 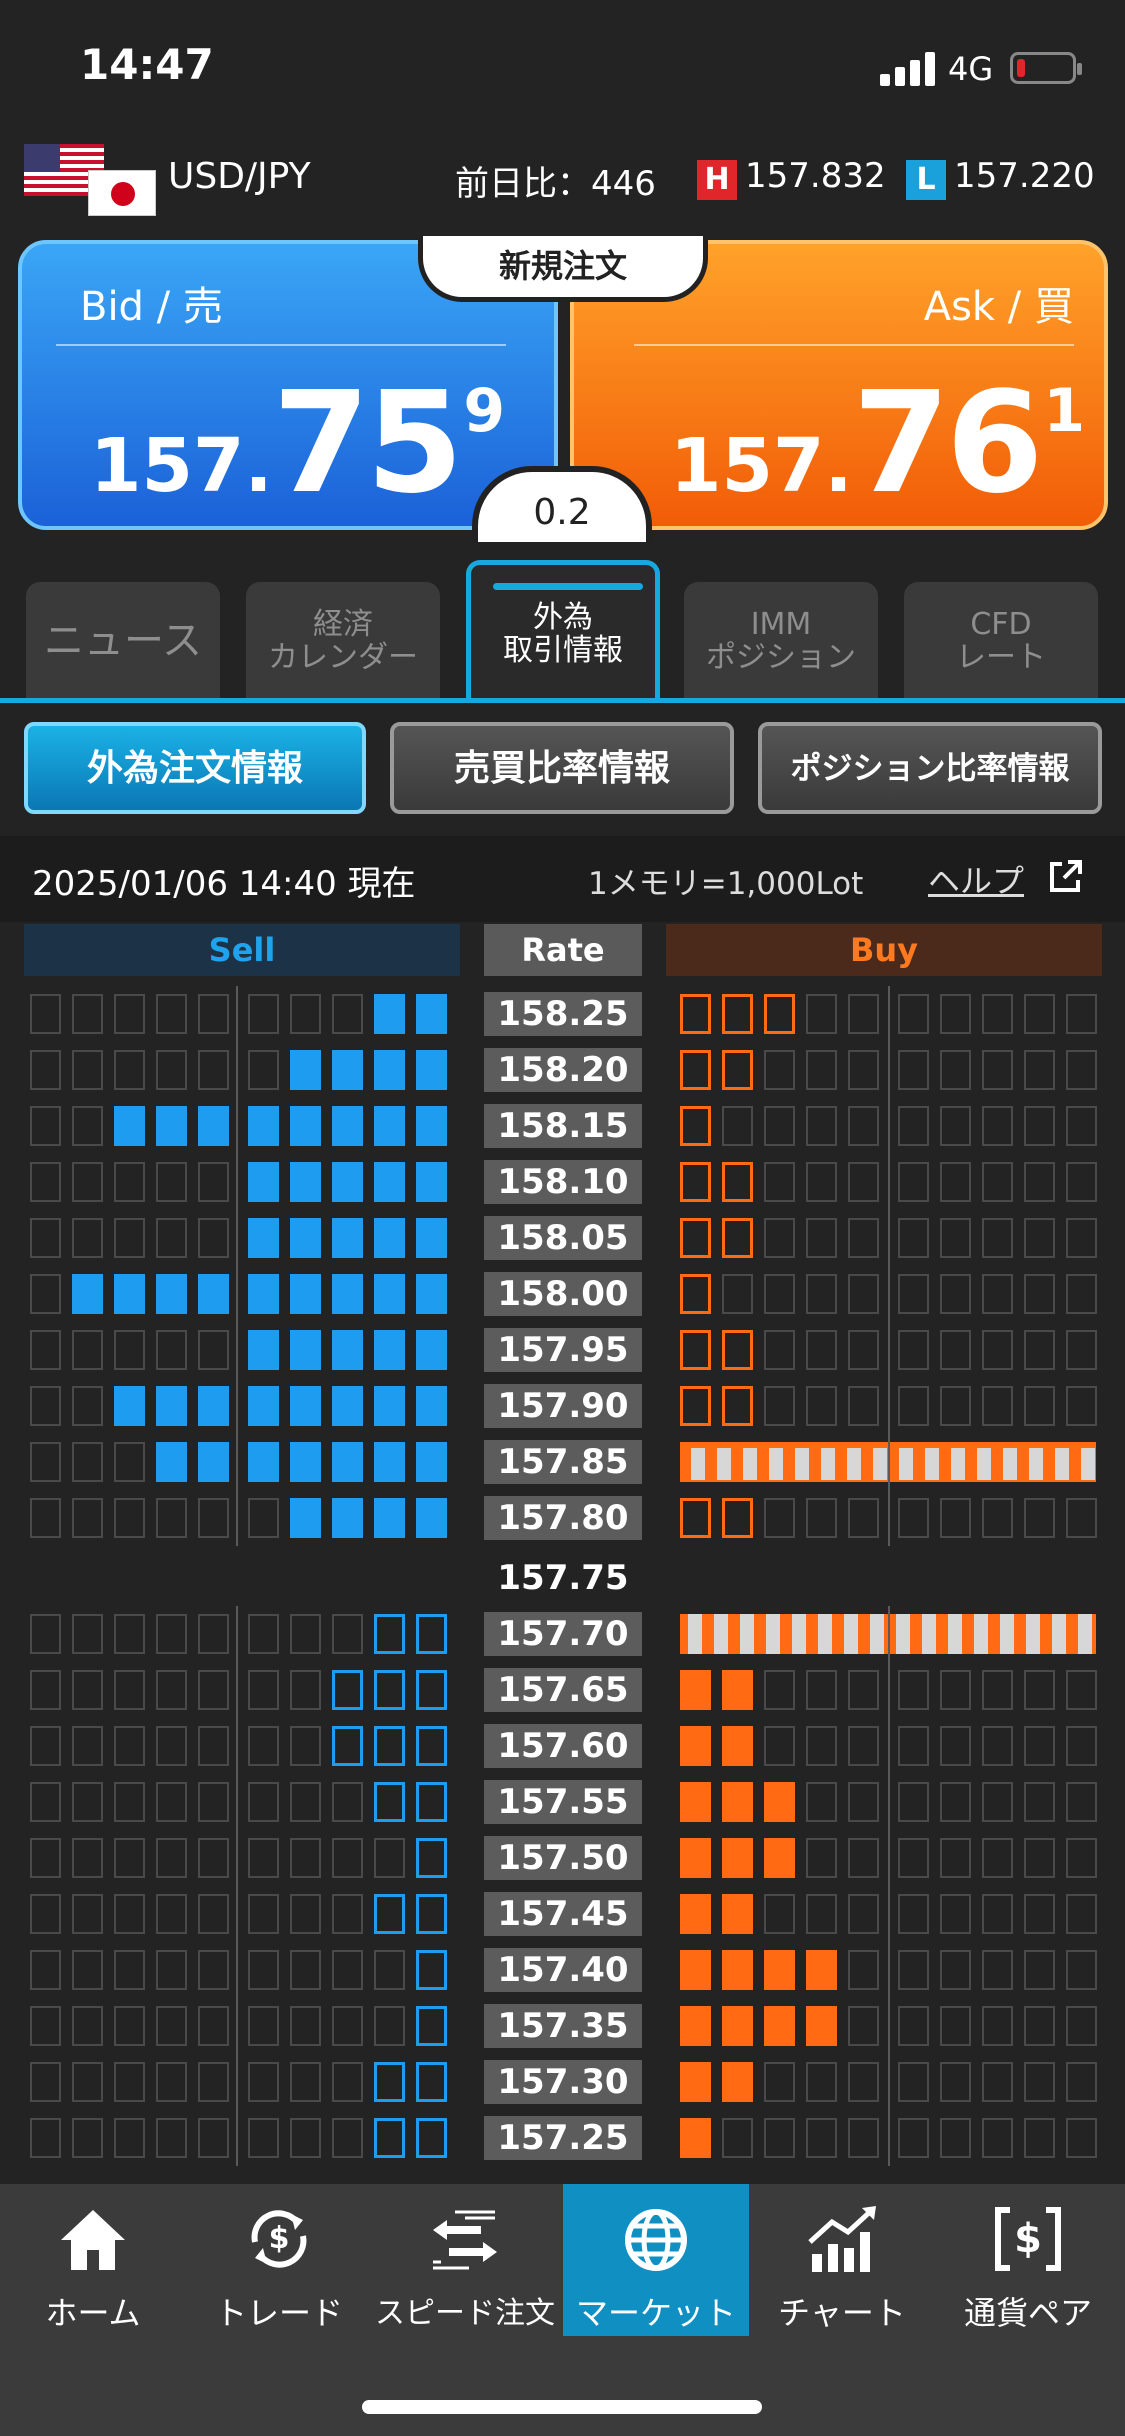 I want to click on nav-trade: $ トレード, so click(x=279, y=2260).